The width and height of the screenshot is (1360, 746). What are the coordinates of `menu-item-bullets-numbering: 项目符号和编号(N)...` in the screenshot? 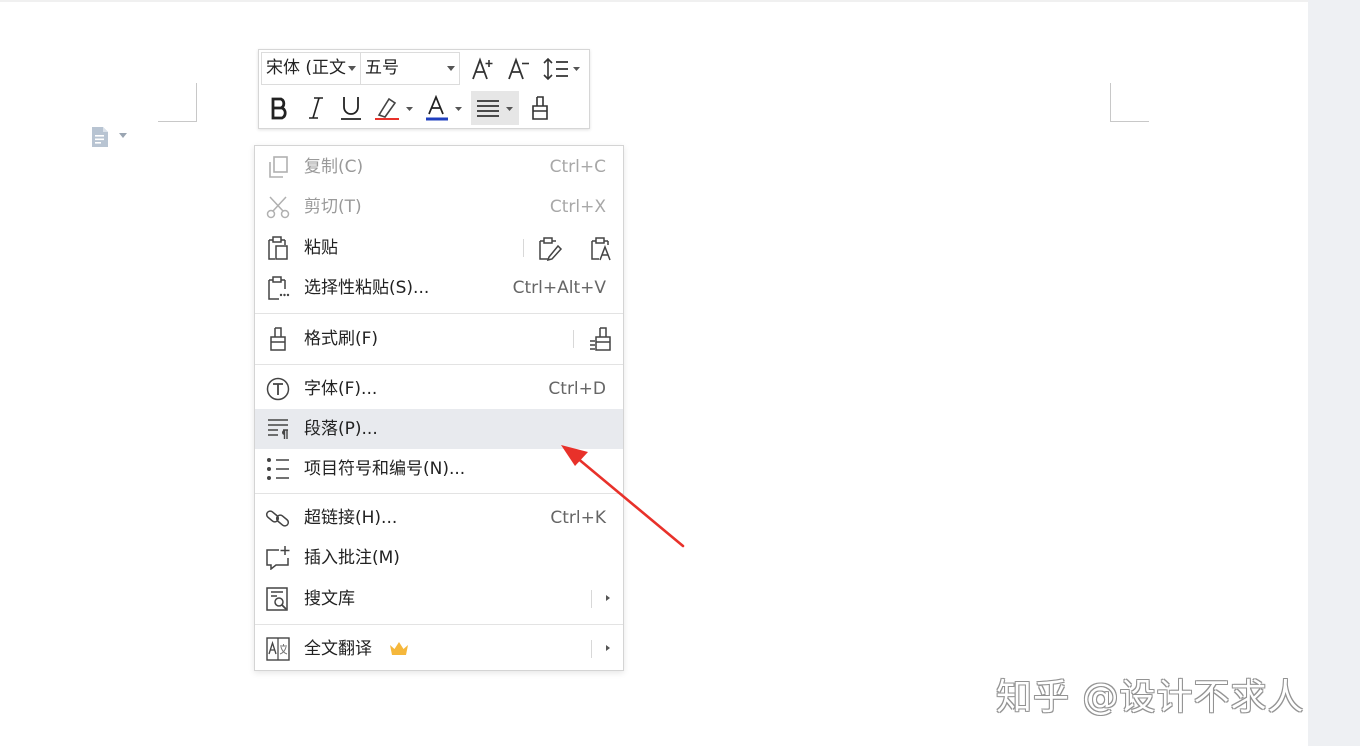 It's located at (439, 469).